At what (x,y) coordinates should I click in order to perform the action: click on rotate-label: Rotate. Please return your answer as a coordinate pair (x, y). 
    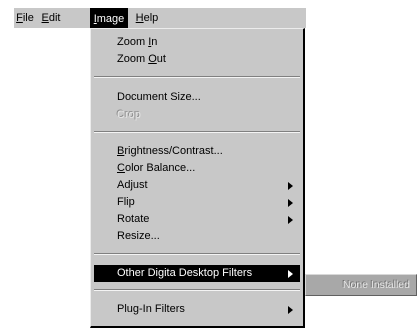
    Looking at the image, I should click on (133, 219).